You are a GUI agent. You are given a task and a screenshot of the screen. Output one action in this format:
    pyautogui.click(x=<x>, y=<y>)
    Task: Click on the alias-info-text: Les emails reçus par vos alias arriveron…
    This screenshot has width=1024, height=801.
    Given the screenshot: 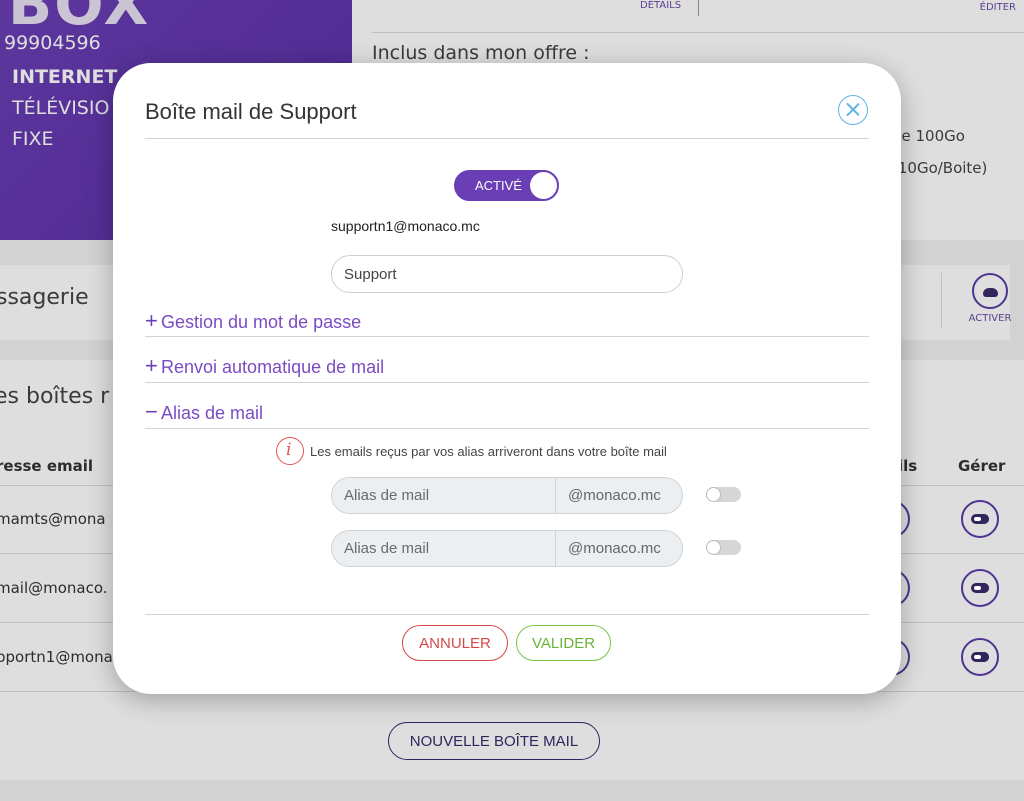 What is the action you would take?
    pyautogui.click(x=488, y=451)
    